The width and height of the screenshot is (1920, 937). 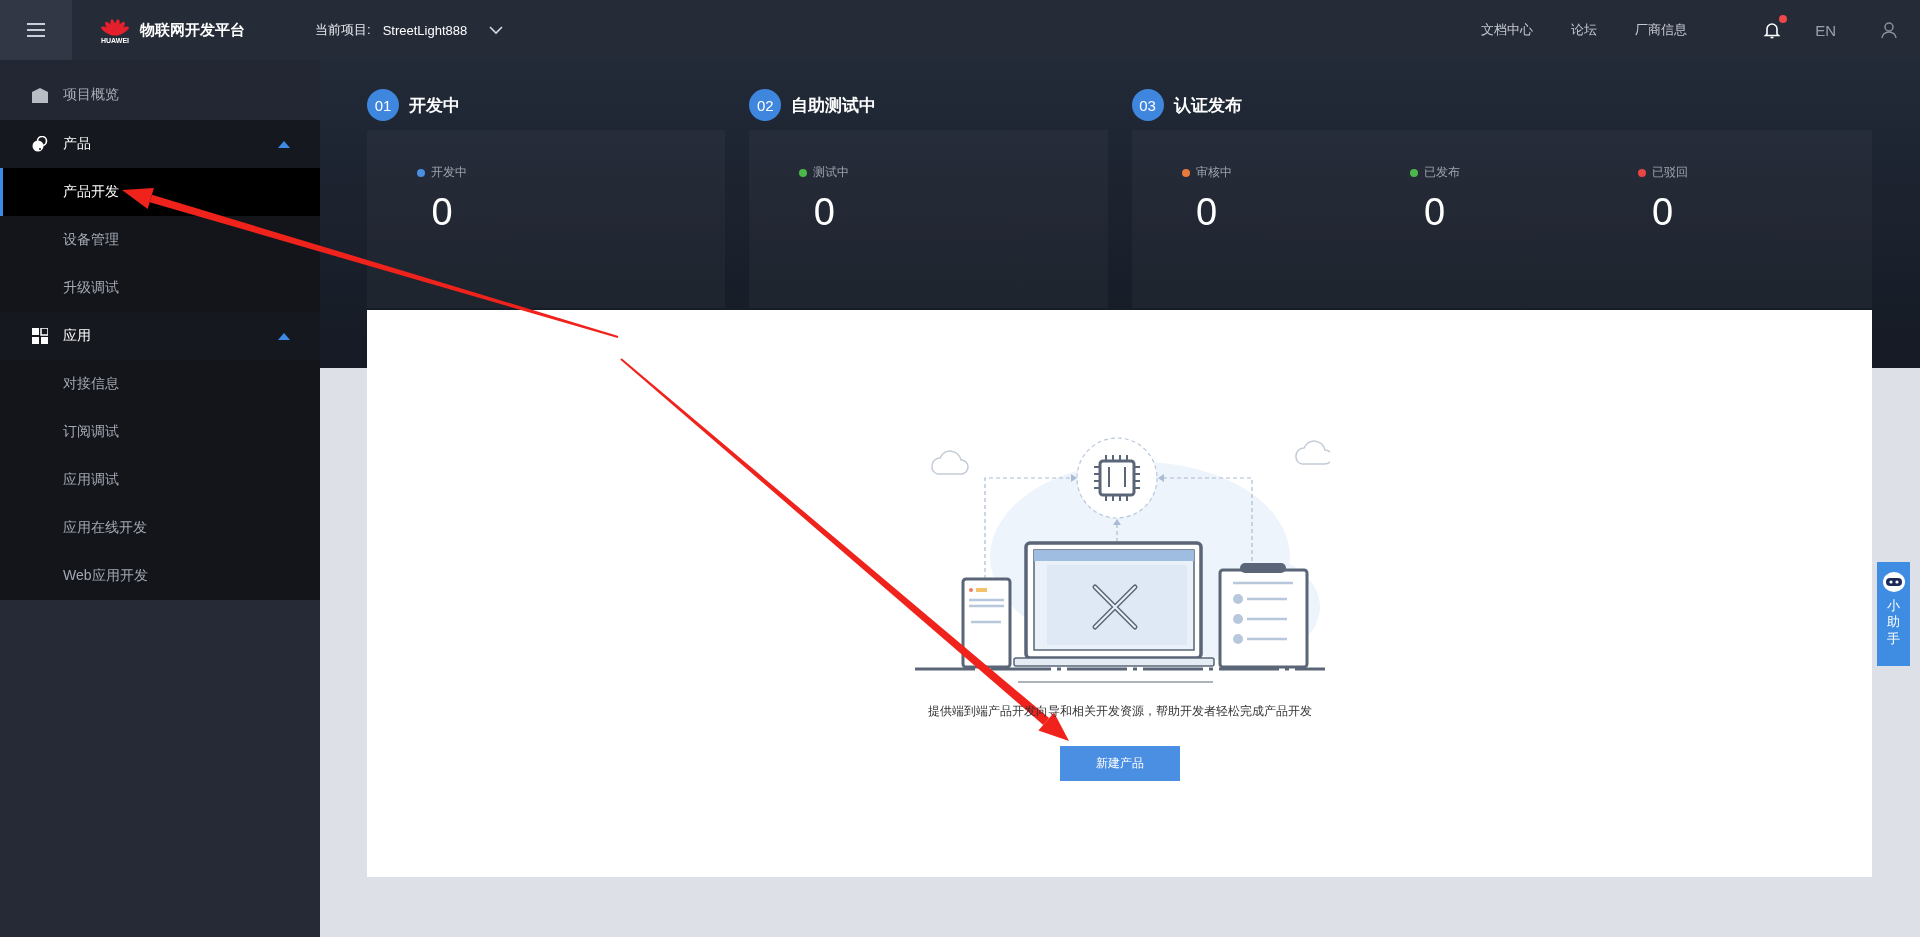 I want to click on header-link: 文档中心, so click(x=1507, y=30).